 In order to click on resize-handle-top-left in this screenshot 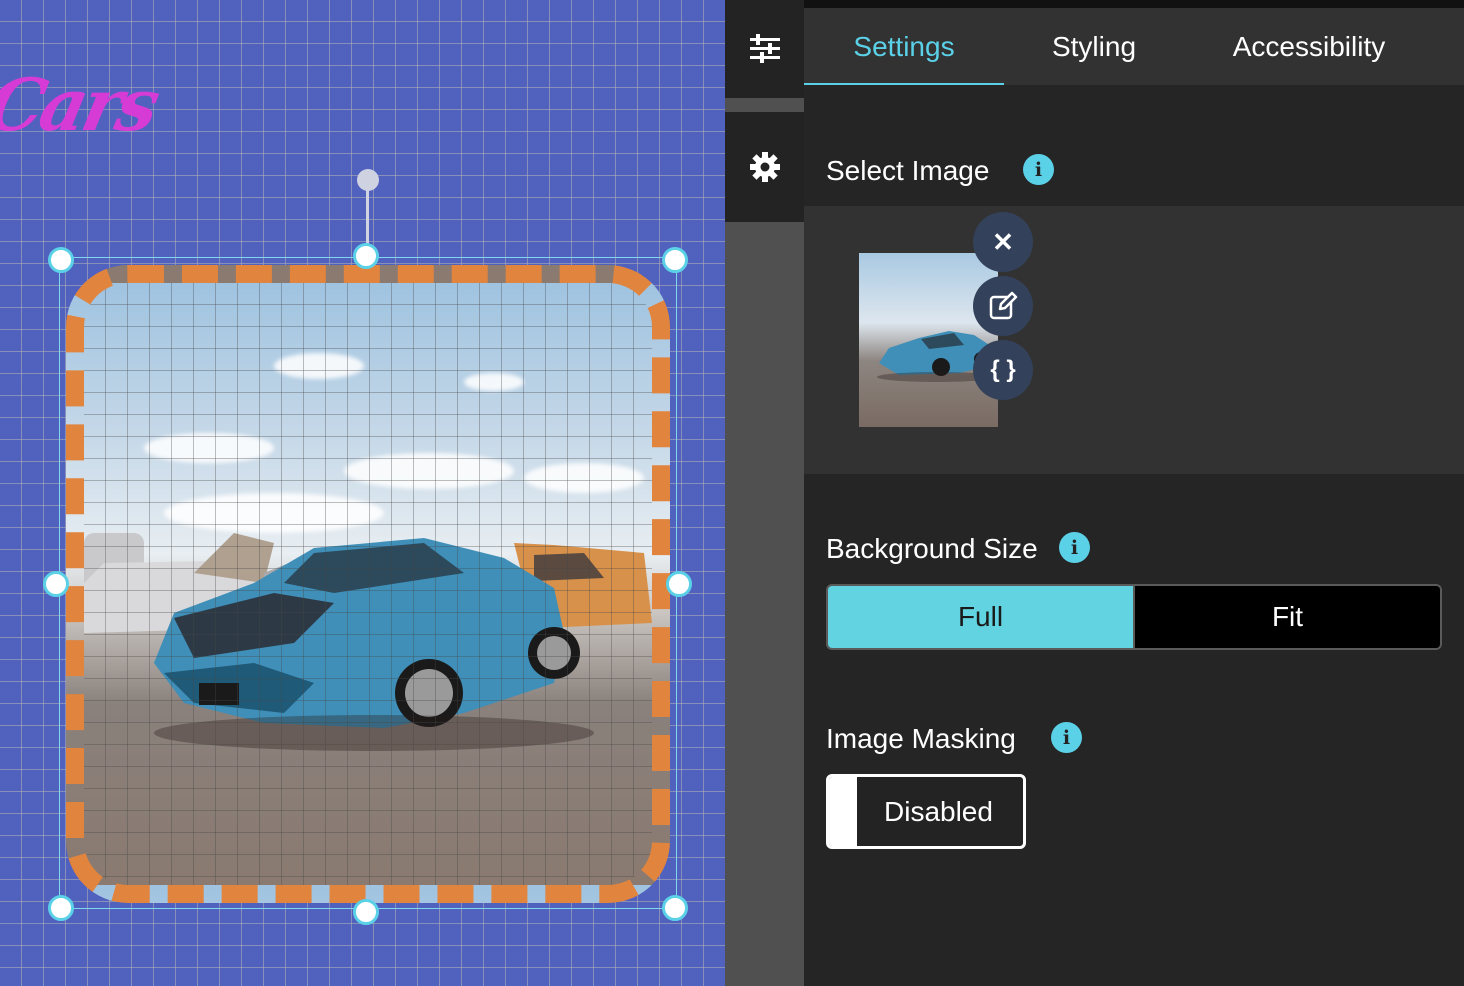, I will do `click(61, 260)`.